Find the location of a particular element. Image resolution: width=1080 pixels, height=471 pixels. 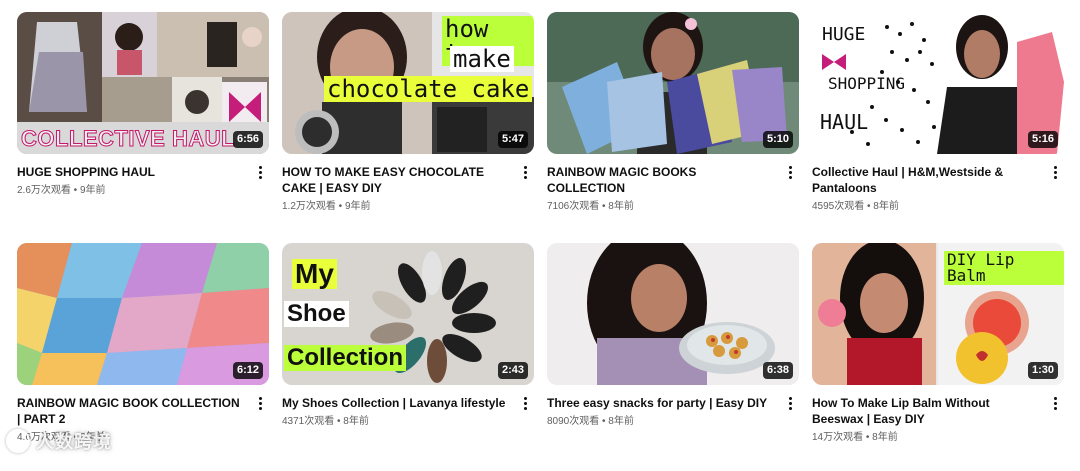

video-duration: 5:47 is located at coordinates (512, 139).